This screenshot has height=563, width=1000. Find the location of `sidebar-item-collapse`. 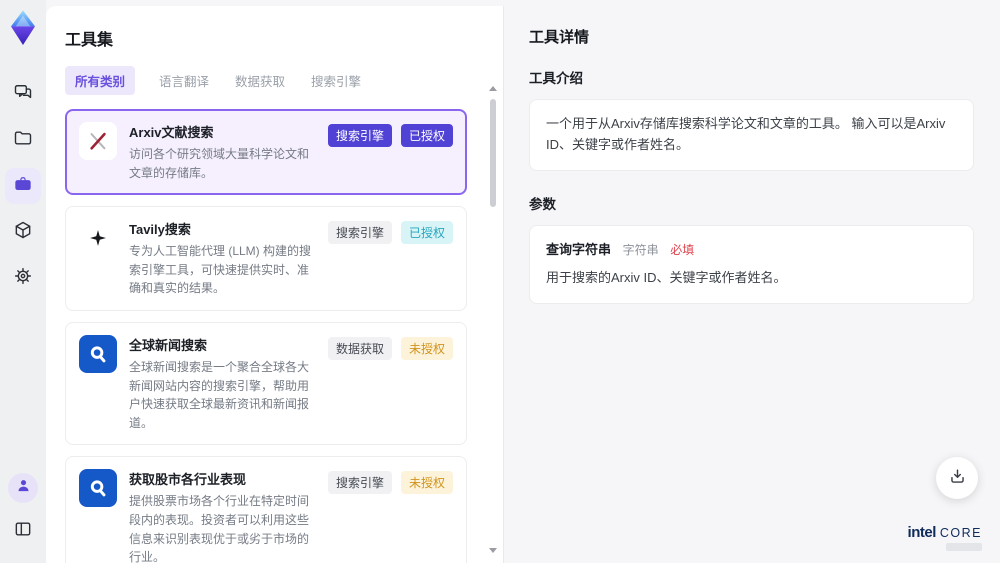

sidebar-item-collapse is located at coordinates (23, 531).